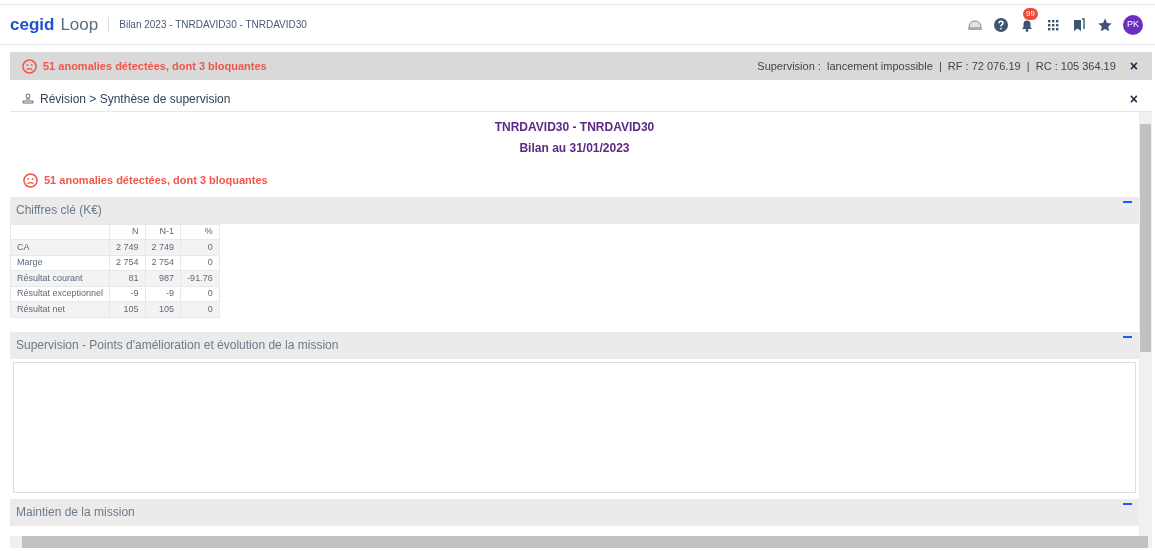 The height and width of the screenshot is (551, 1155). I want to click on panel-title: Révision > Synthèse de supervision, so click(135, 99).